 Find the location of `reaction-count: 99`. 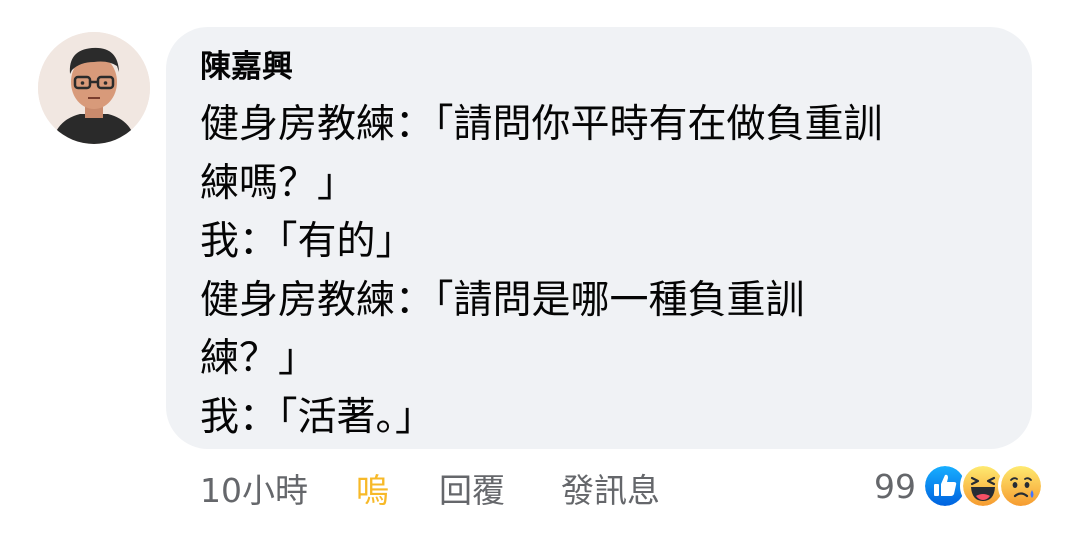

reaction-count: 99 is located at coordinates (895, 486).